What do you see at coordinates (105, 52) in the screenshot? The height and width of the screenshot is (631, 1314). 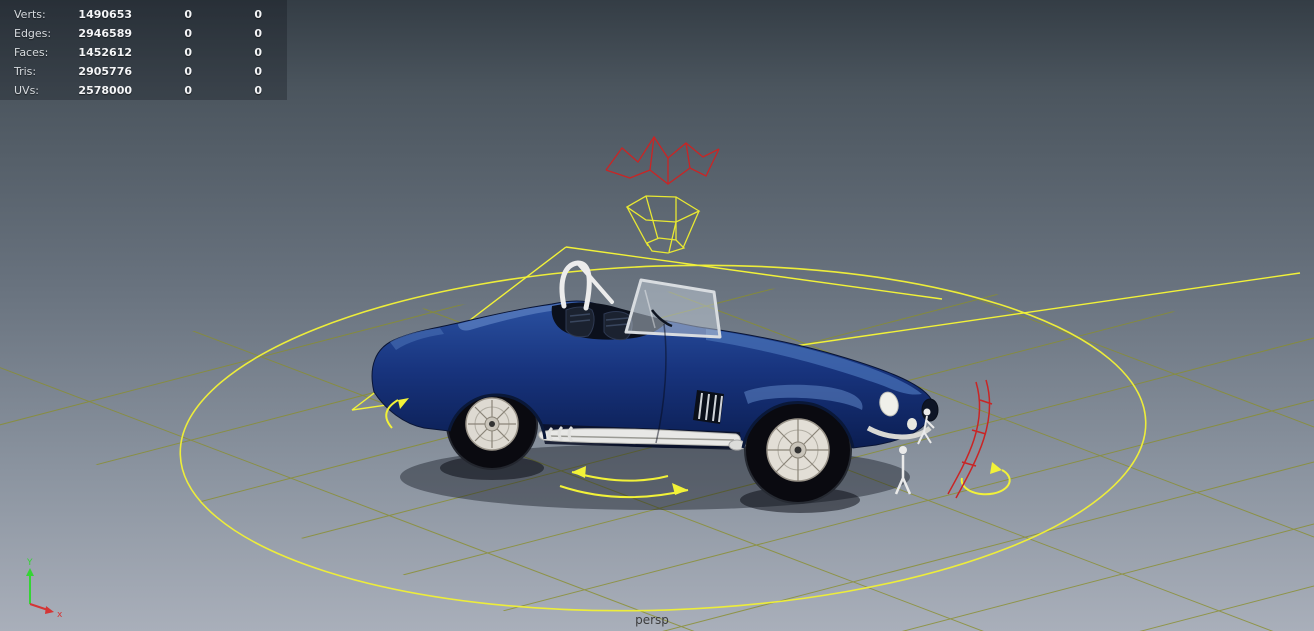 I see `hud-value: 1452612` at bounding box center [105, 52].